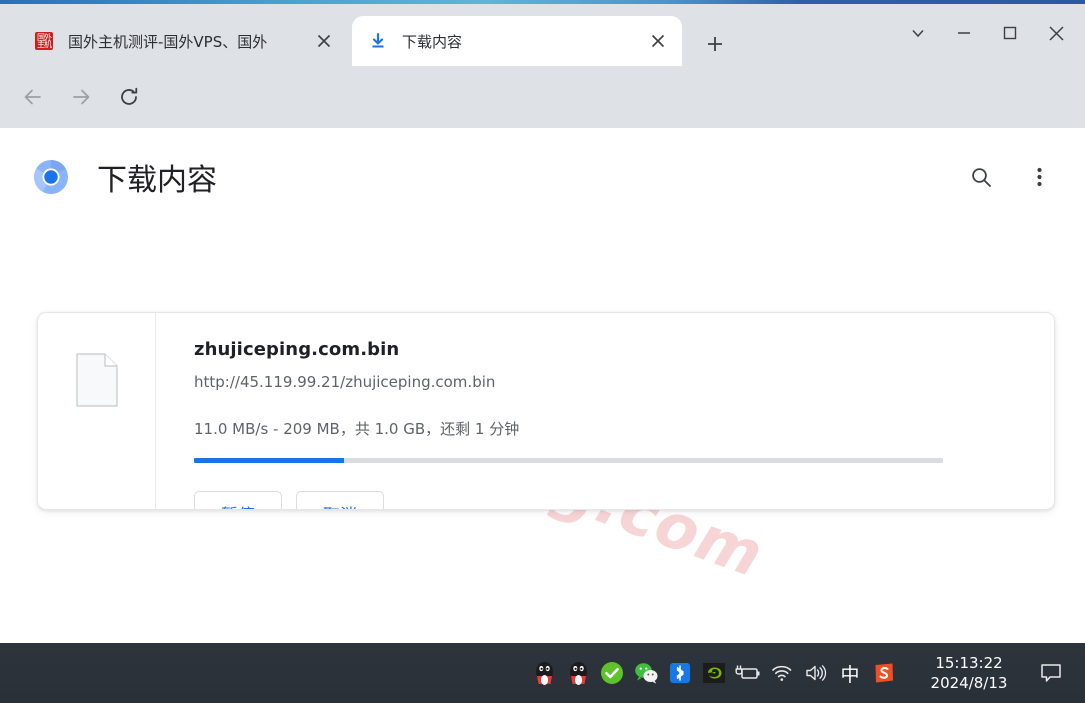 The image size is (1085, 703). I want to click on downloads-page-header: 下载内容, so click(542, 177).